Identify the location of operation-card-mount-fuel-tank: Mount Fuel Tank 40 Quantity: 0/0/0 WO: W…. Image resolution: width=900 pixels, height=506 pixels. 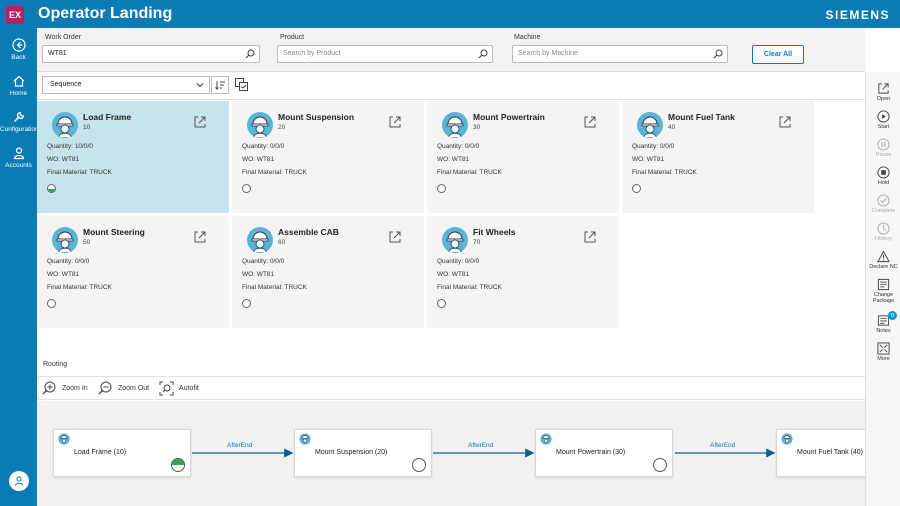
(718, 157).